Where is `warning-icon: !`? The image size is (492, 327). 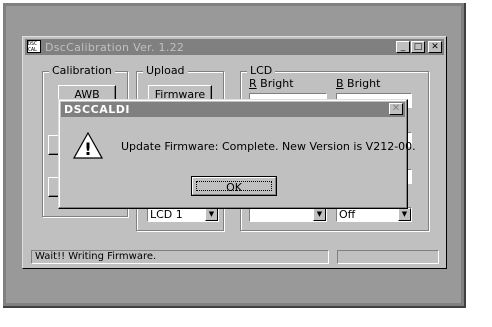 warning-icon: ! is located at coordinates (88, 145).